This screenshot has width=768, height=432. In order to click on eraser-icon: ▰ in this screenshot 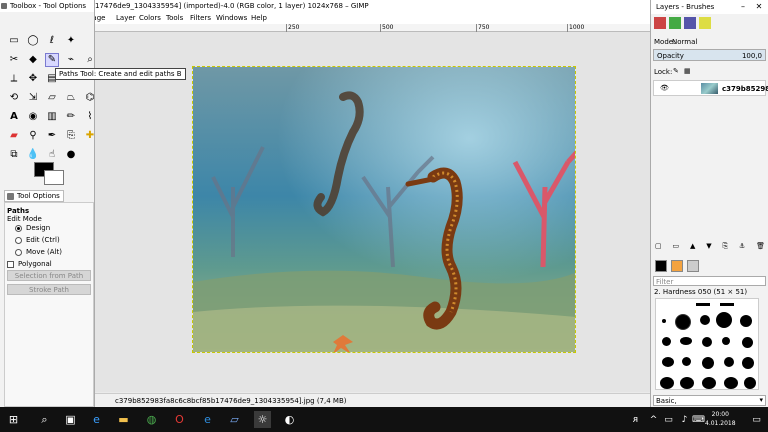, I will do `click(14, 136)`.